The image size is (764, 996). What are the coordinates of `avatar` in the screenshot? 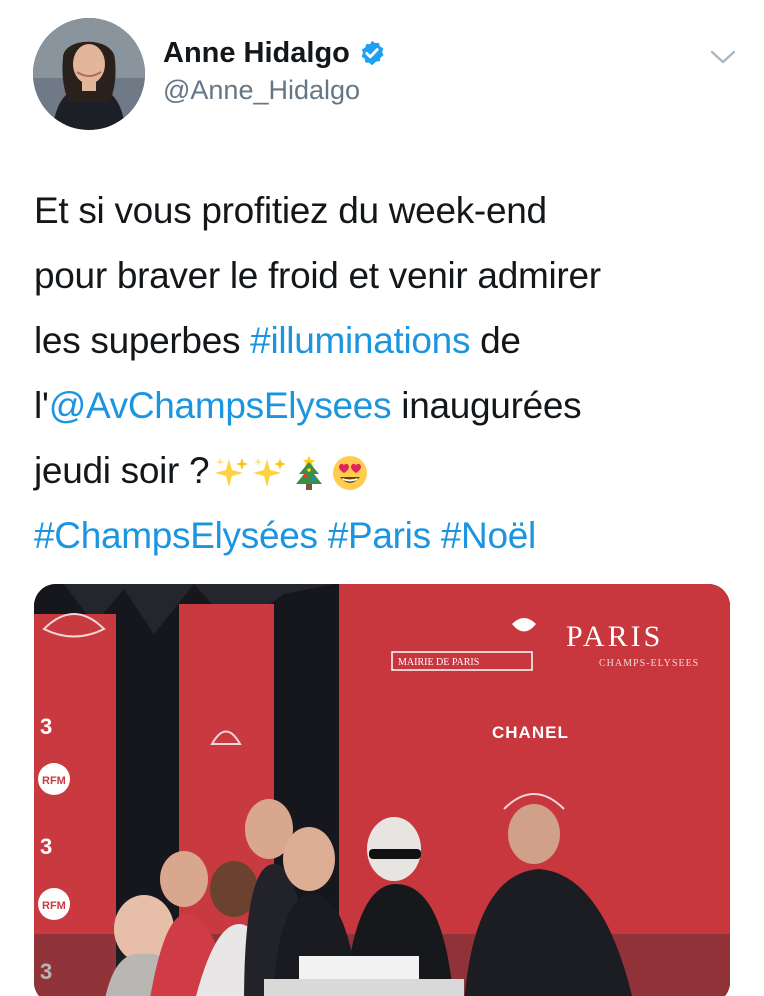 It's located at (89, 74).